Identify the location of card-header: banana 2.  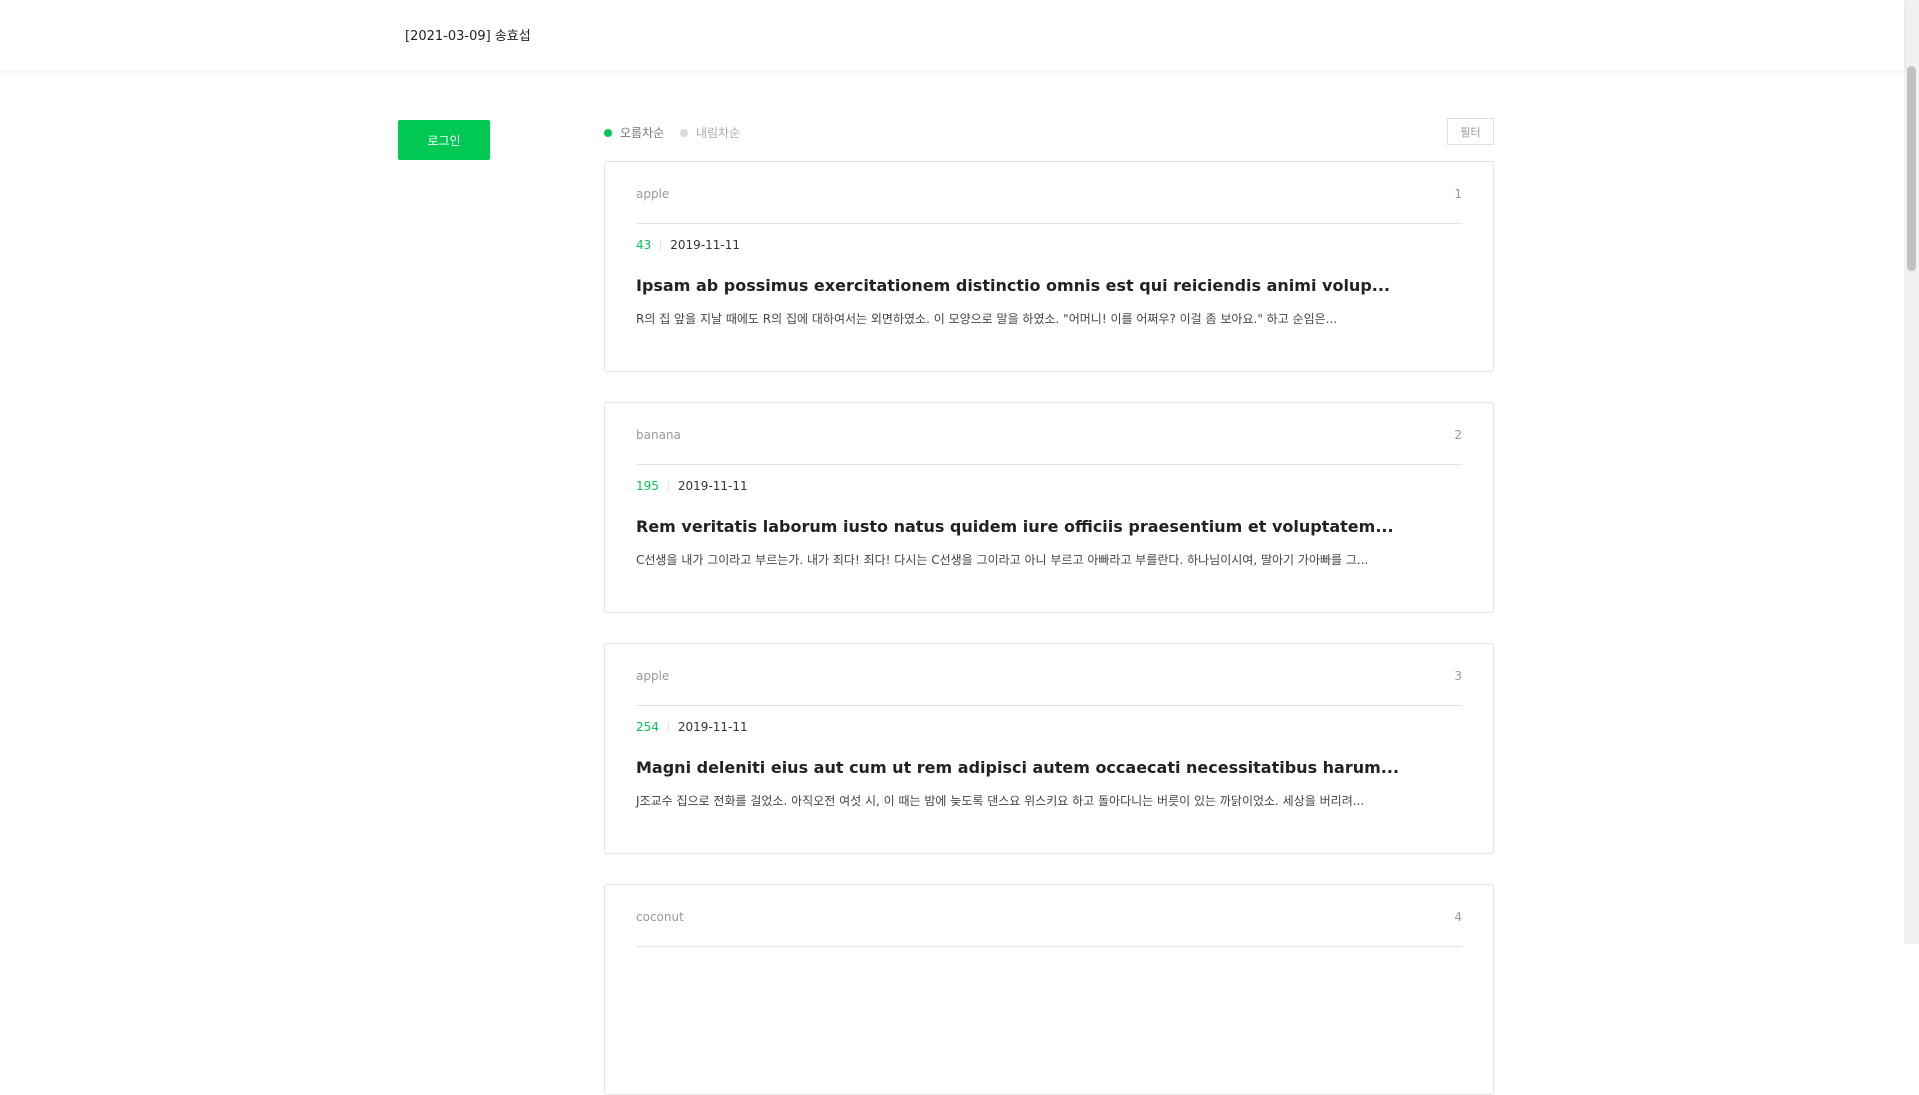
(1049, 434).